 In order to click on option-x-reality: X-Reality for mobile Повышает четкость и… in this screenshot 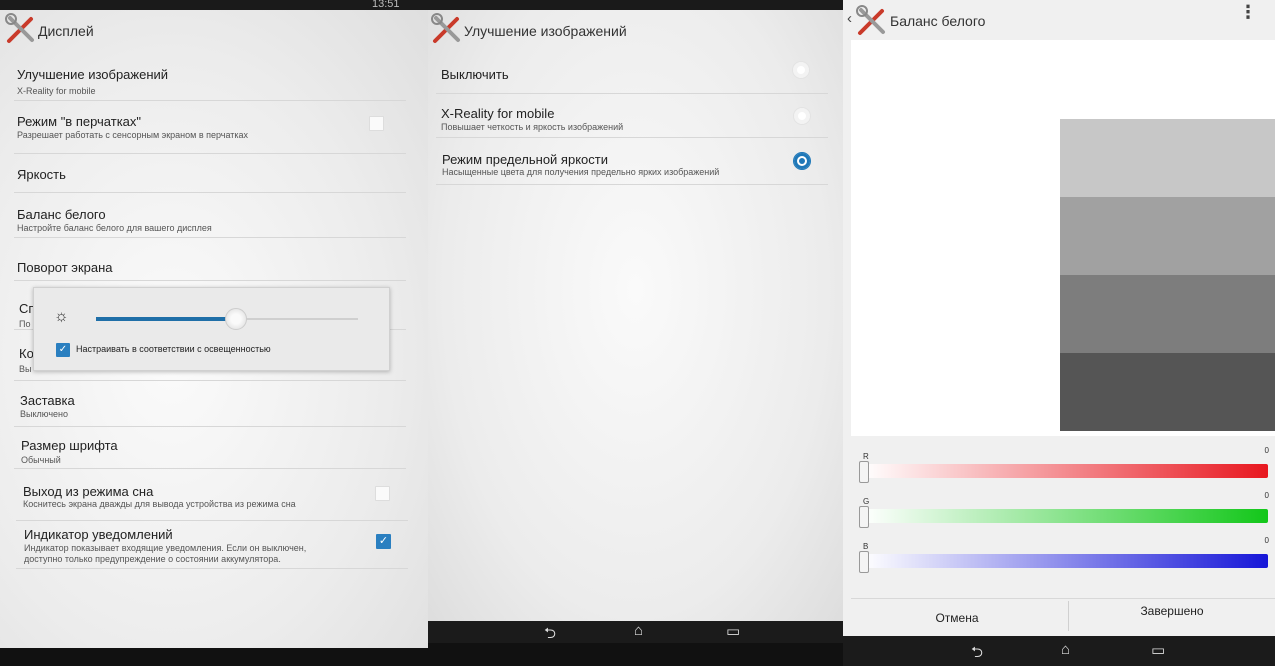, I will do `click(632, 117)`.